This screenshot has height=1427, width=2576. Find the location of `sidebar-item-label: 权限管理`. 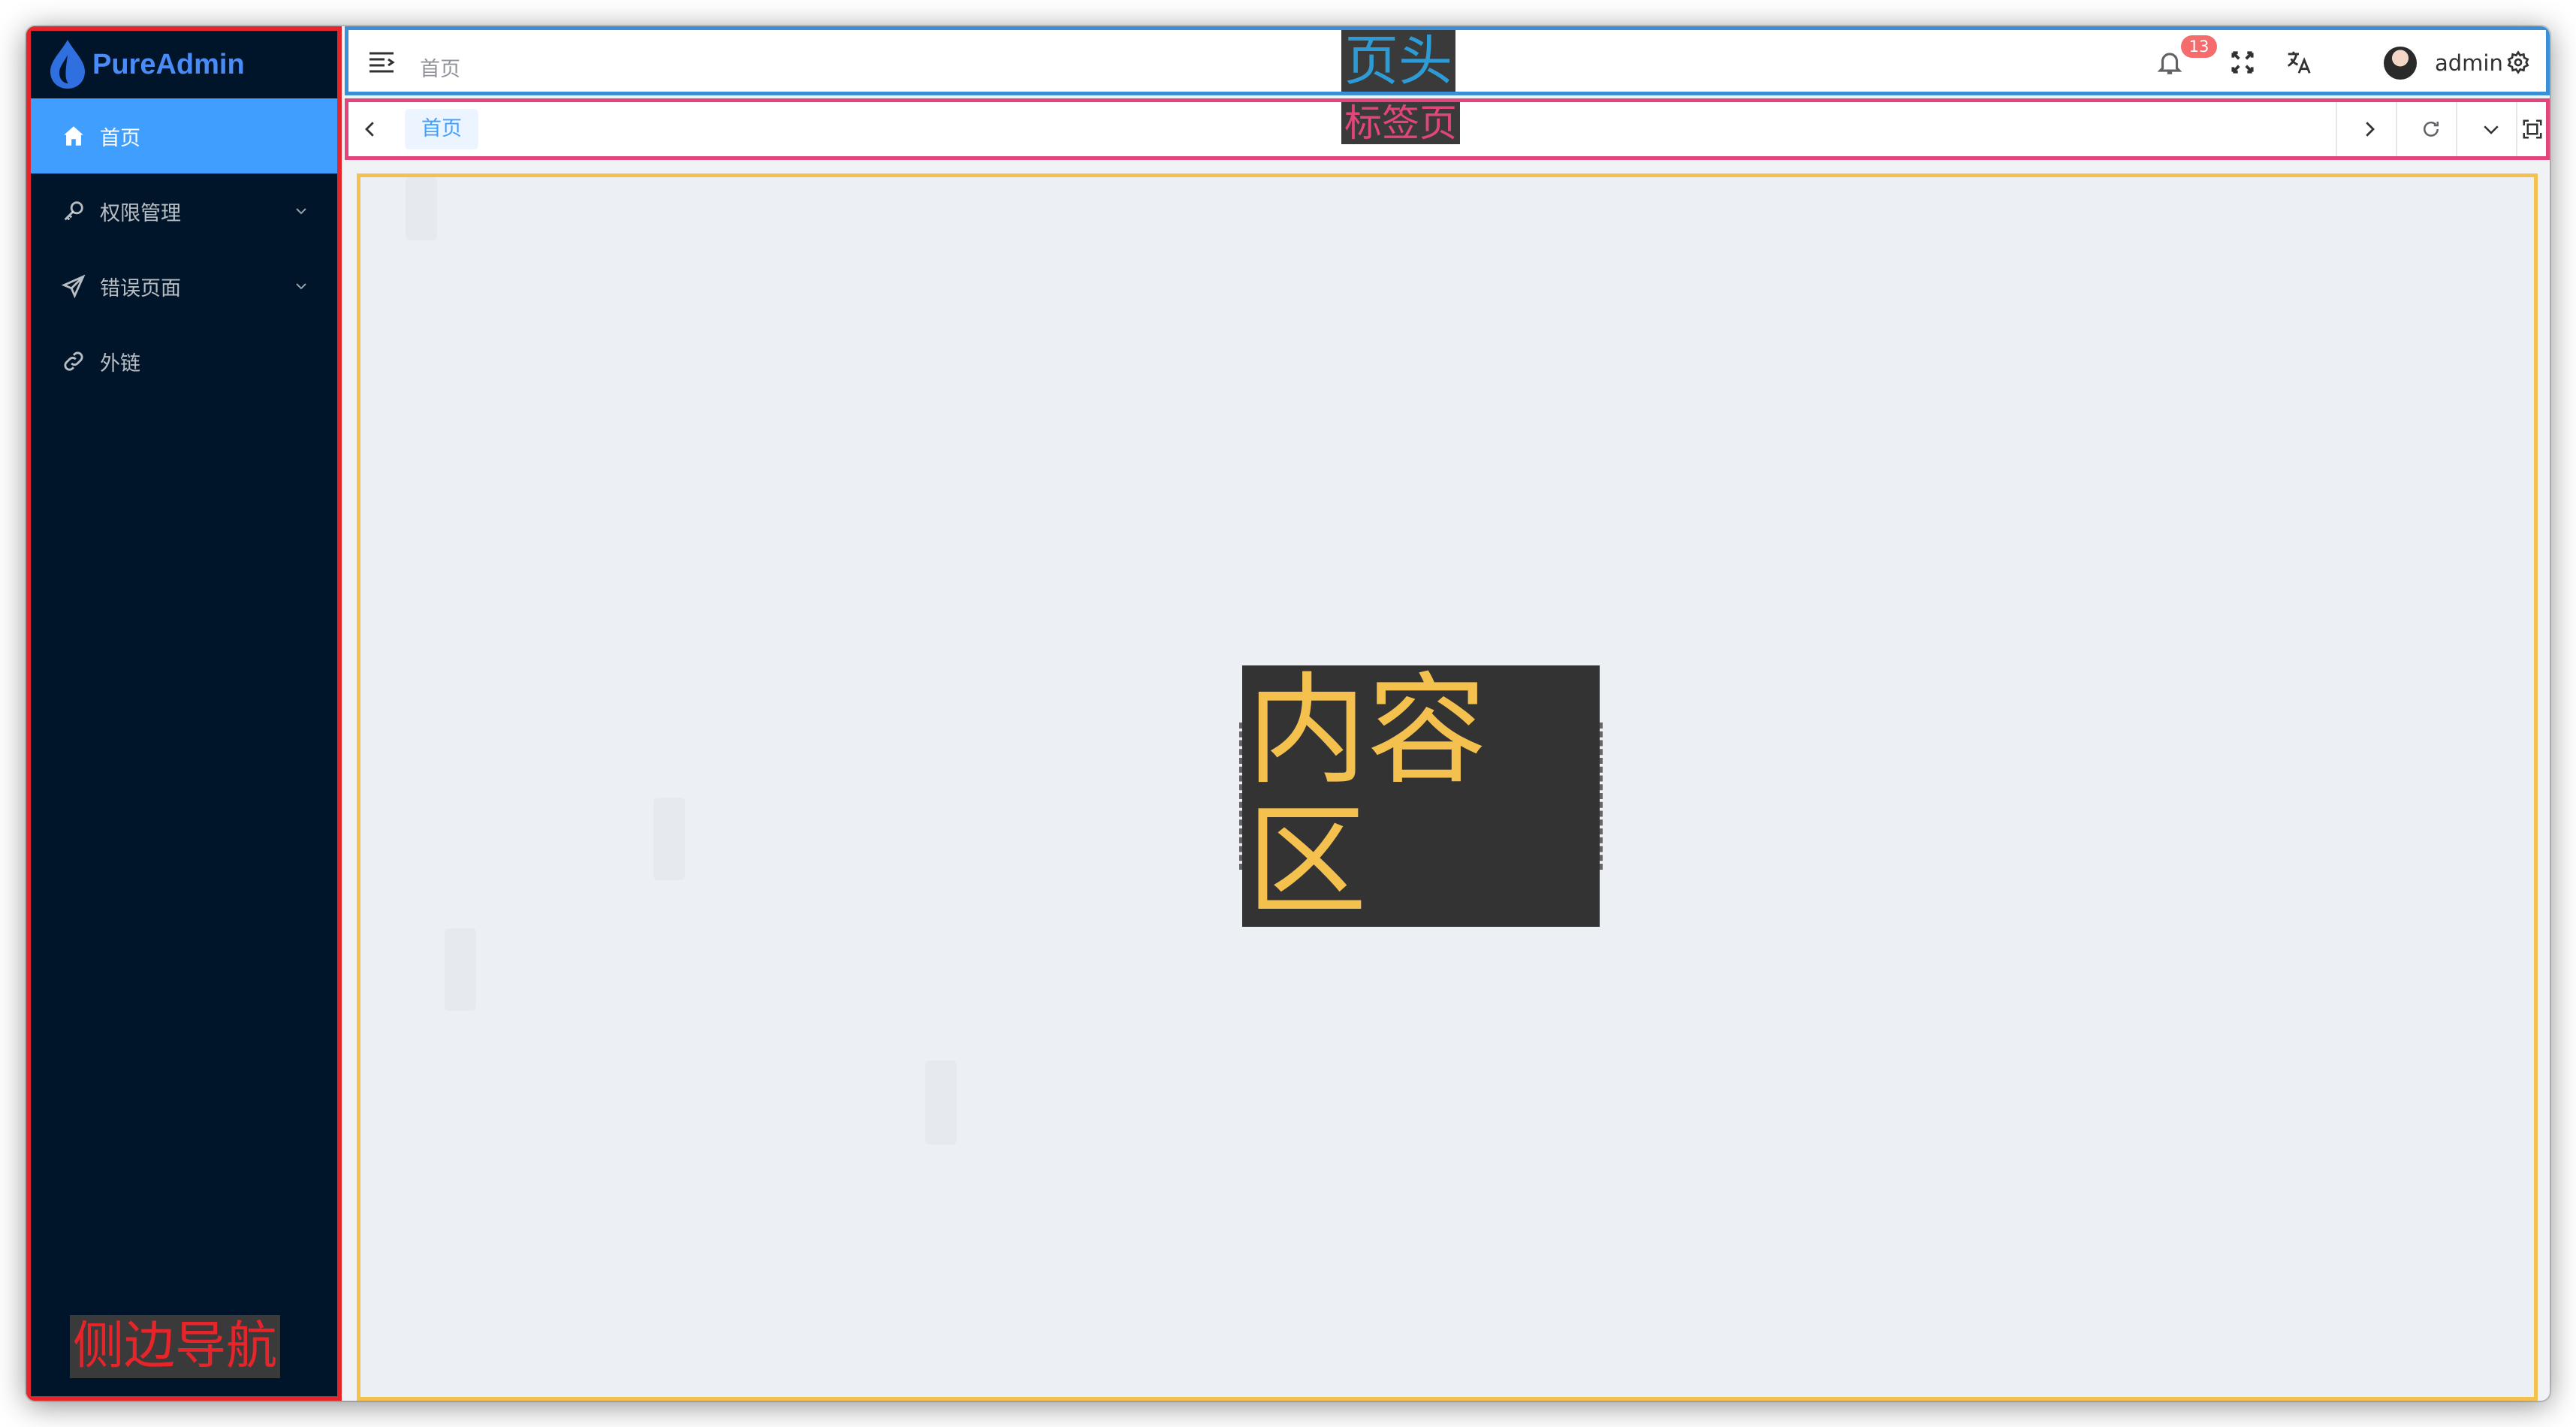

sidebar-item-label: 权限管理 is located at coordinates (140, 213).